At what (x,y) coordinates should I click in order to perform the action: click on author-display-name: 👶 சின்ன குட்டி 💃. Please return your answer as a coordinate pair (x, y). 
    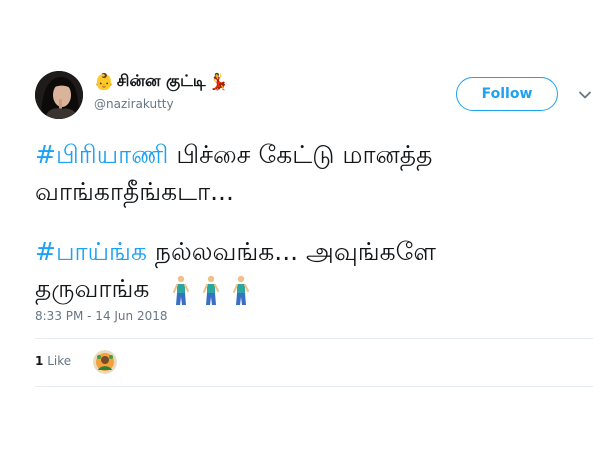
    Looking at the image, I should click on (161, 81).